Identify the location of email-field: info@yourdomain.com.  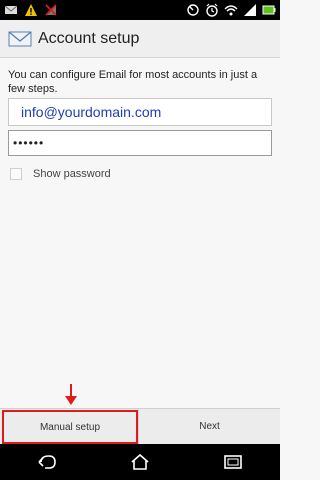
(140, 112).